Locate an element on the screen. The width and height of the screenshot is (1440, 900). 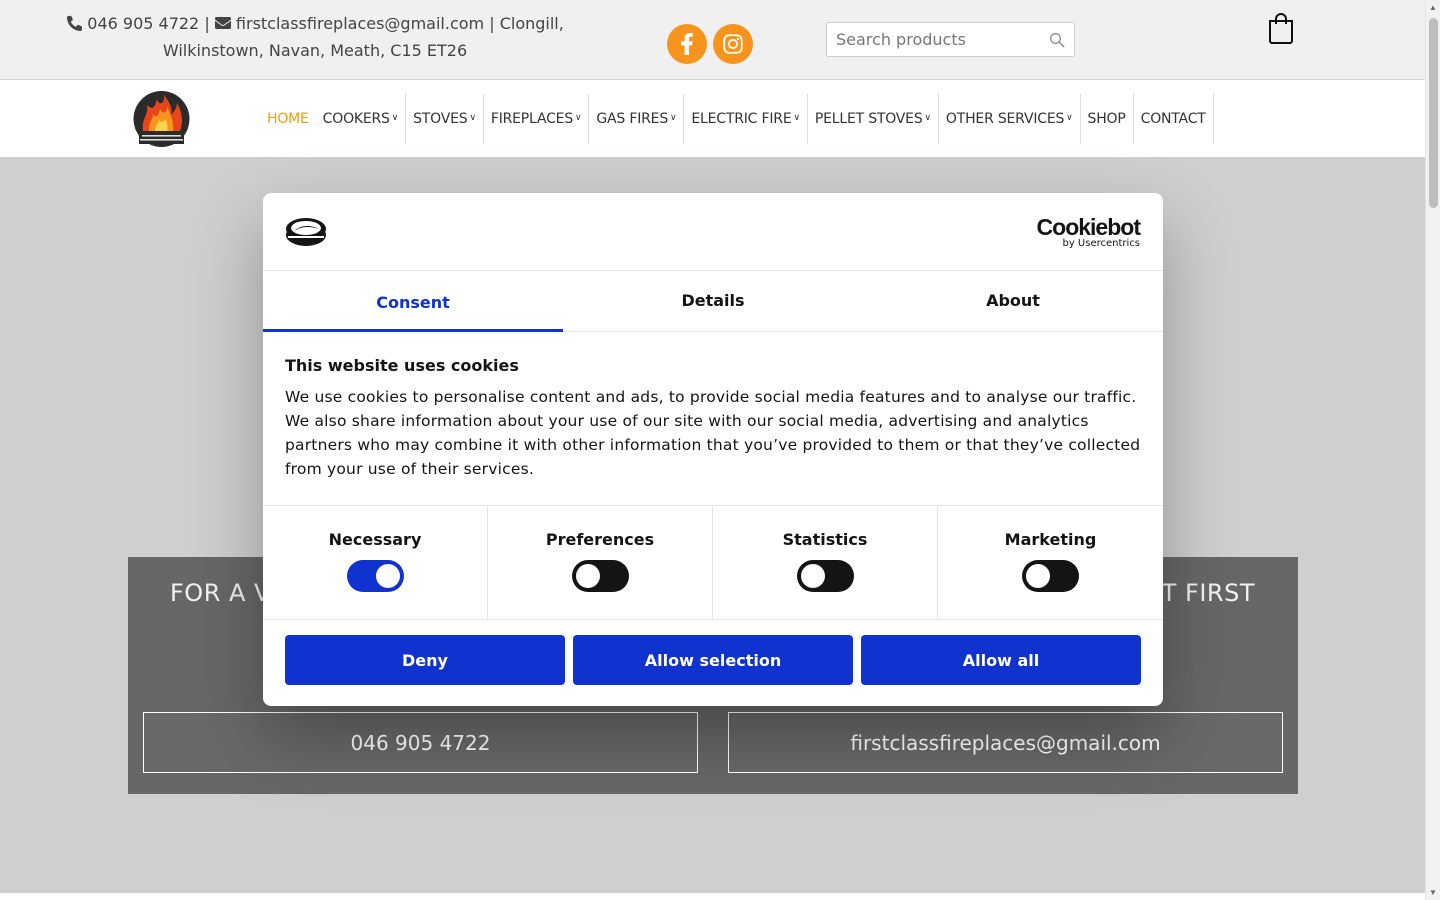
nav-item-contact: CONTACT is located at coordinates (1174, 119).